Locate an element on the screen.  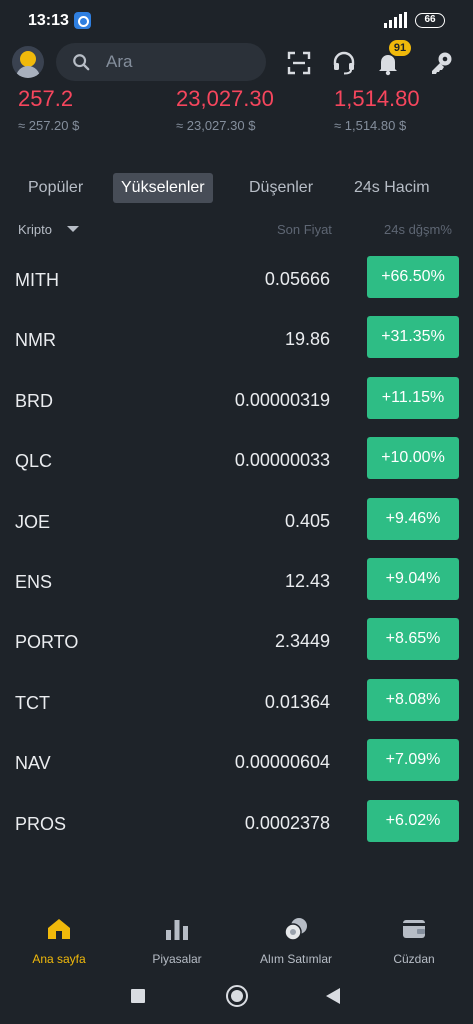
coin-row: QLC 0.00000033 +10.00% is located at coordinates (236, 461).